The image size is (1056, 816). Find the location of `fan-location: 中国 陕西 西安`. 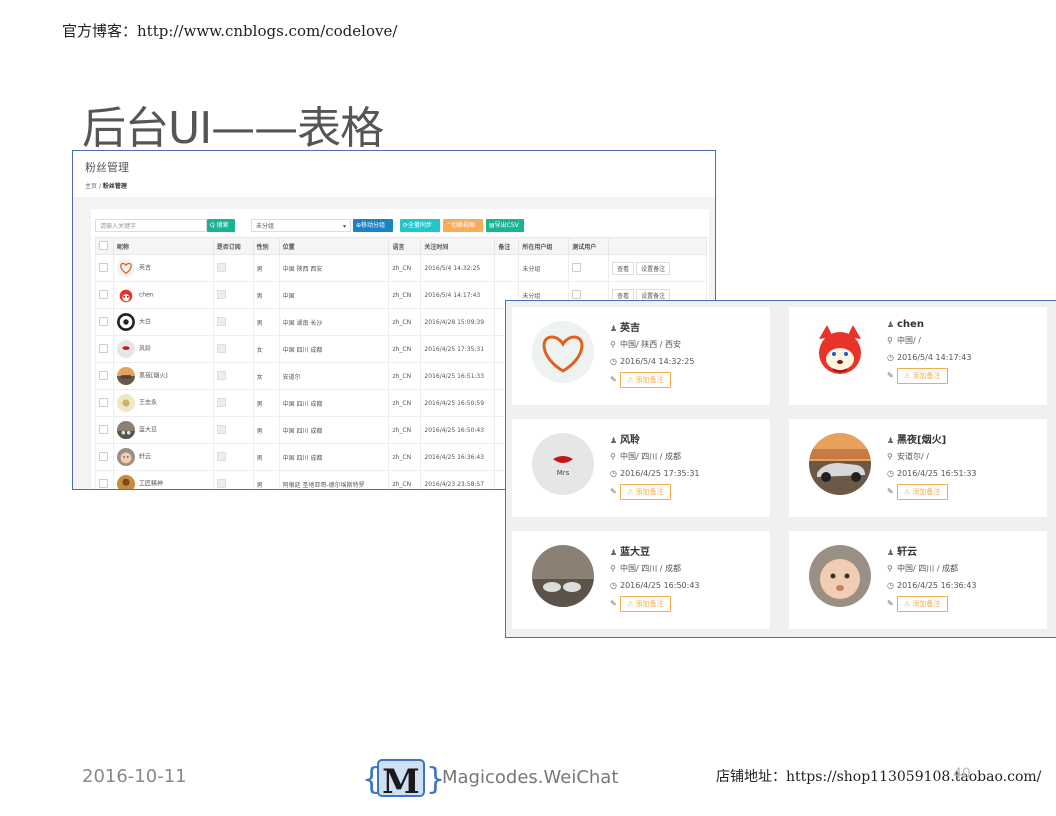

fan-location: 中国 陕西 西安 is located at coordinates (334, 268).